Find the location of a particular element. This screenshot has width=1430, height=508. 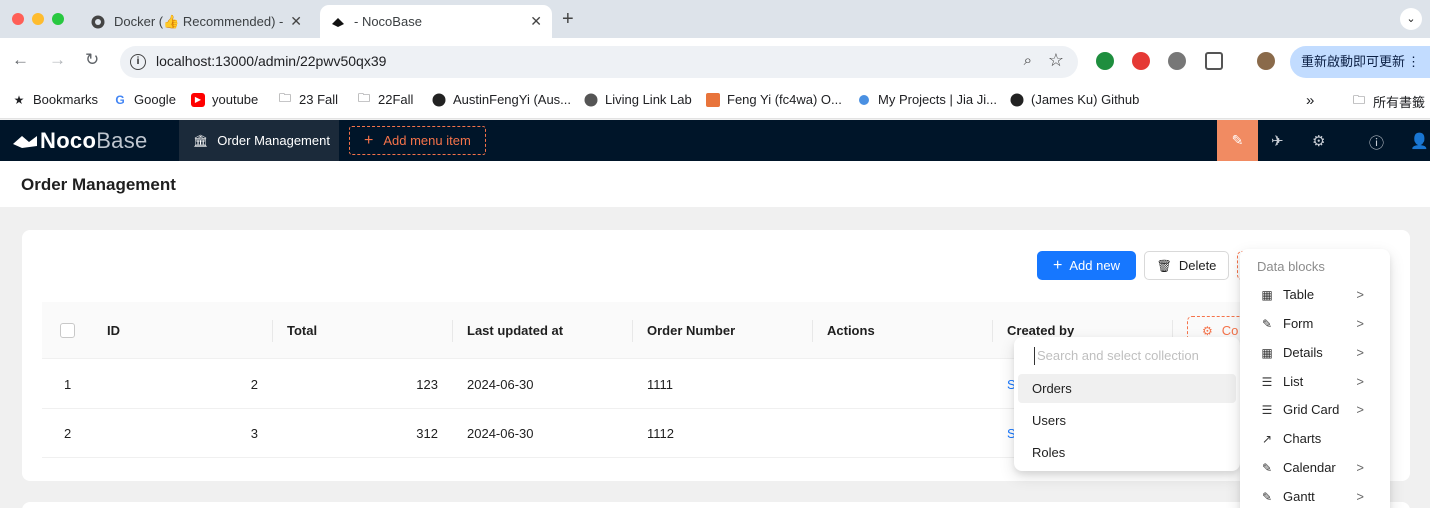

profile-avatar is located at coordinates (1266, 61).